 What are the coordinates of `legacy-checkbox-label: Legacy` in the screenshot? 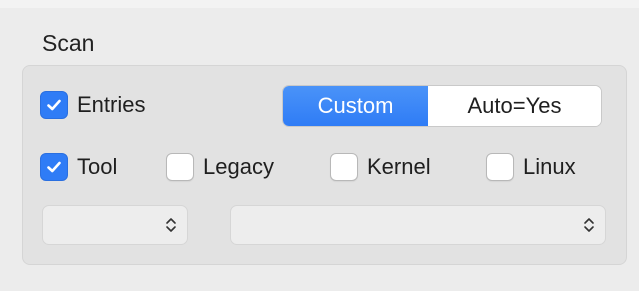 It's located at (238, 166).